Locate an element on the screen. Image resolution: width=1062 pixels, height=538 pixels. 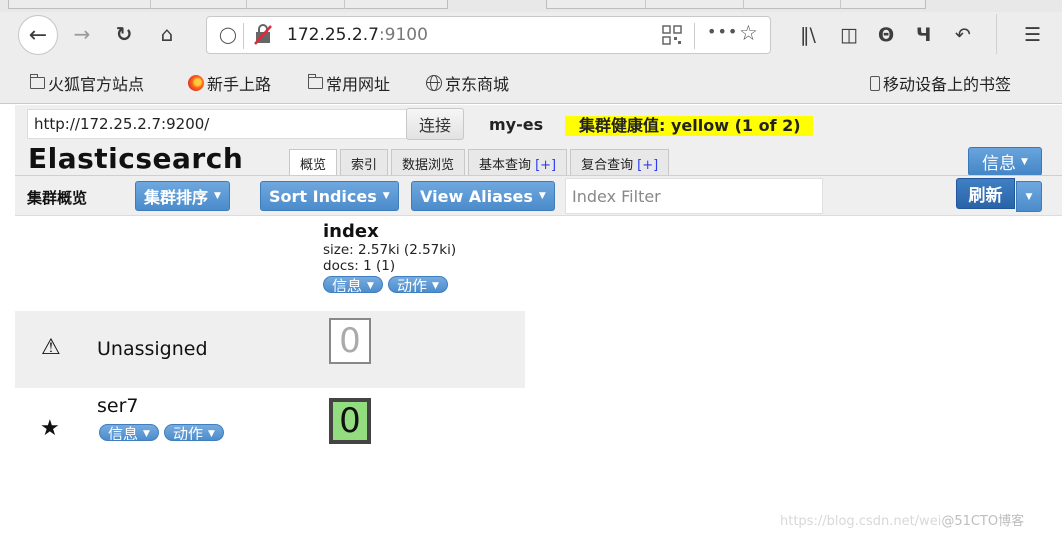
sort-cluster-button: 集群排序 ▼ is located at coordinates (182, 196).